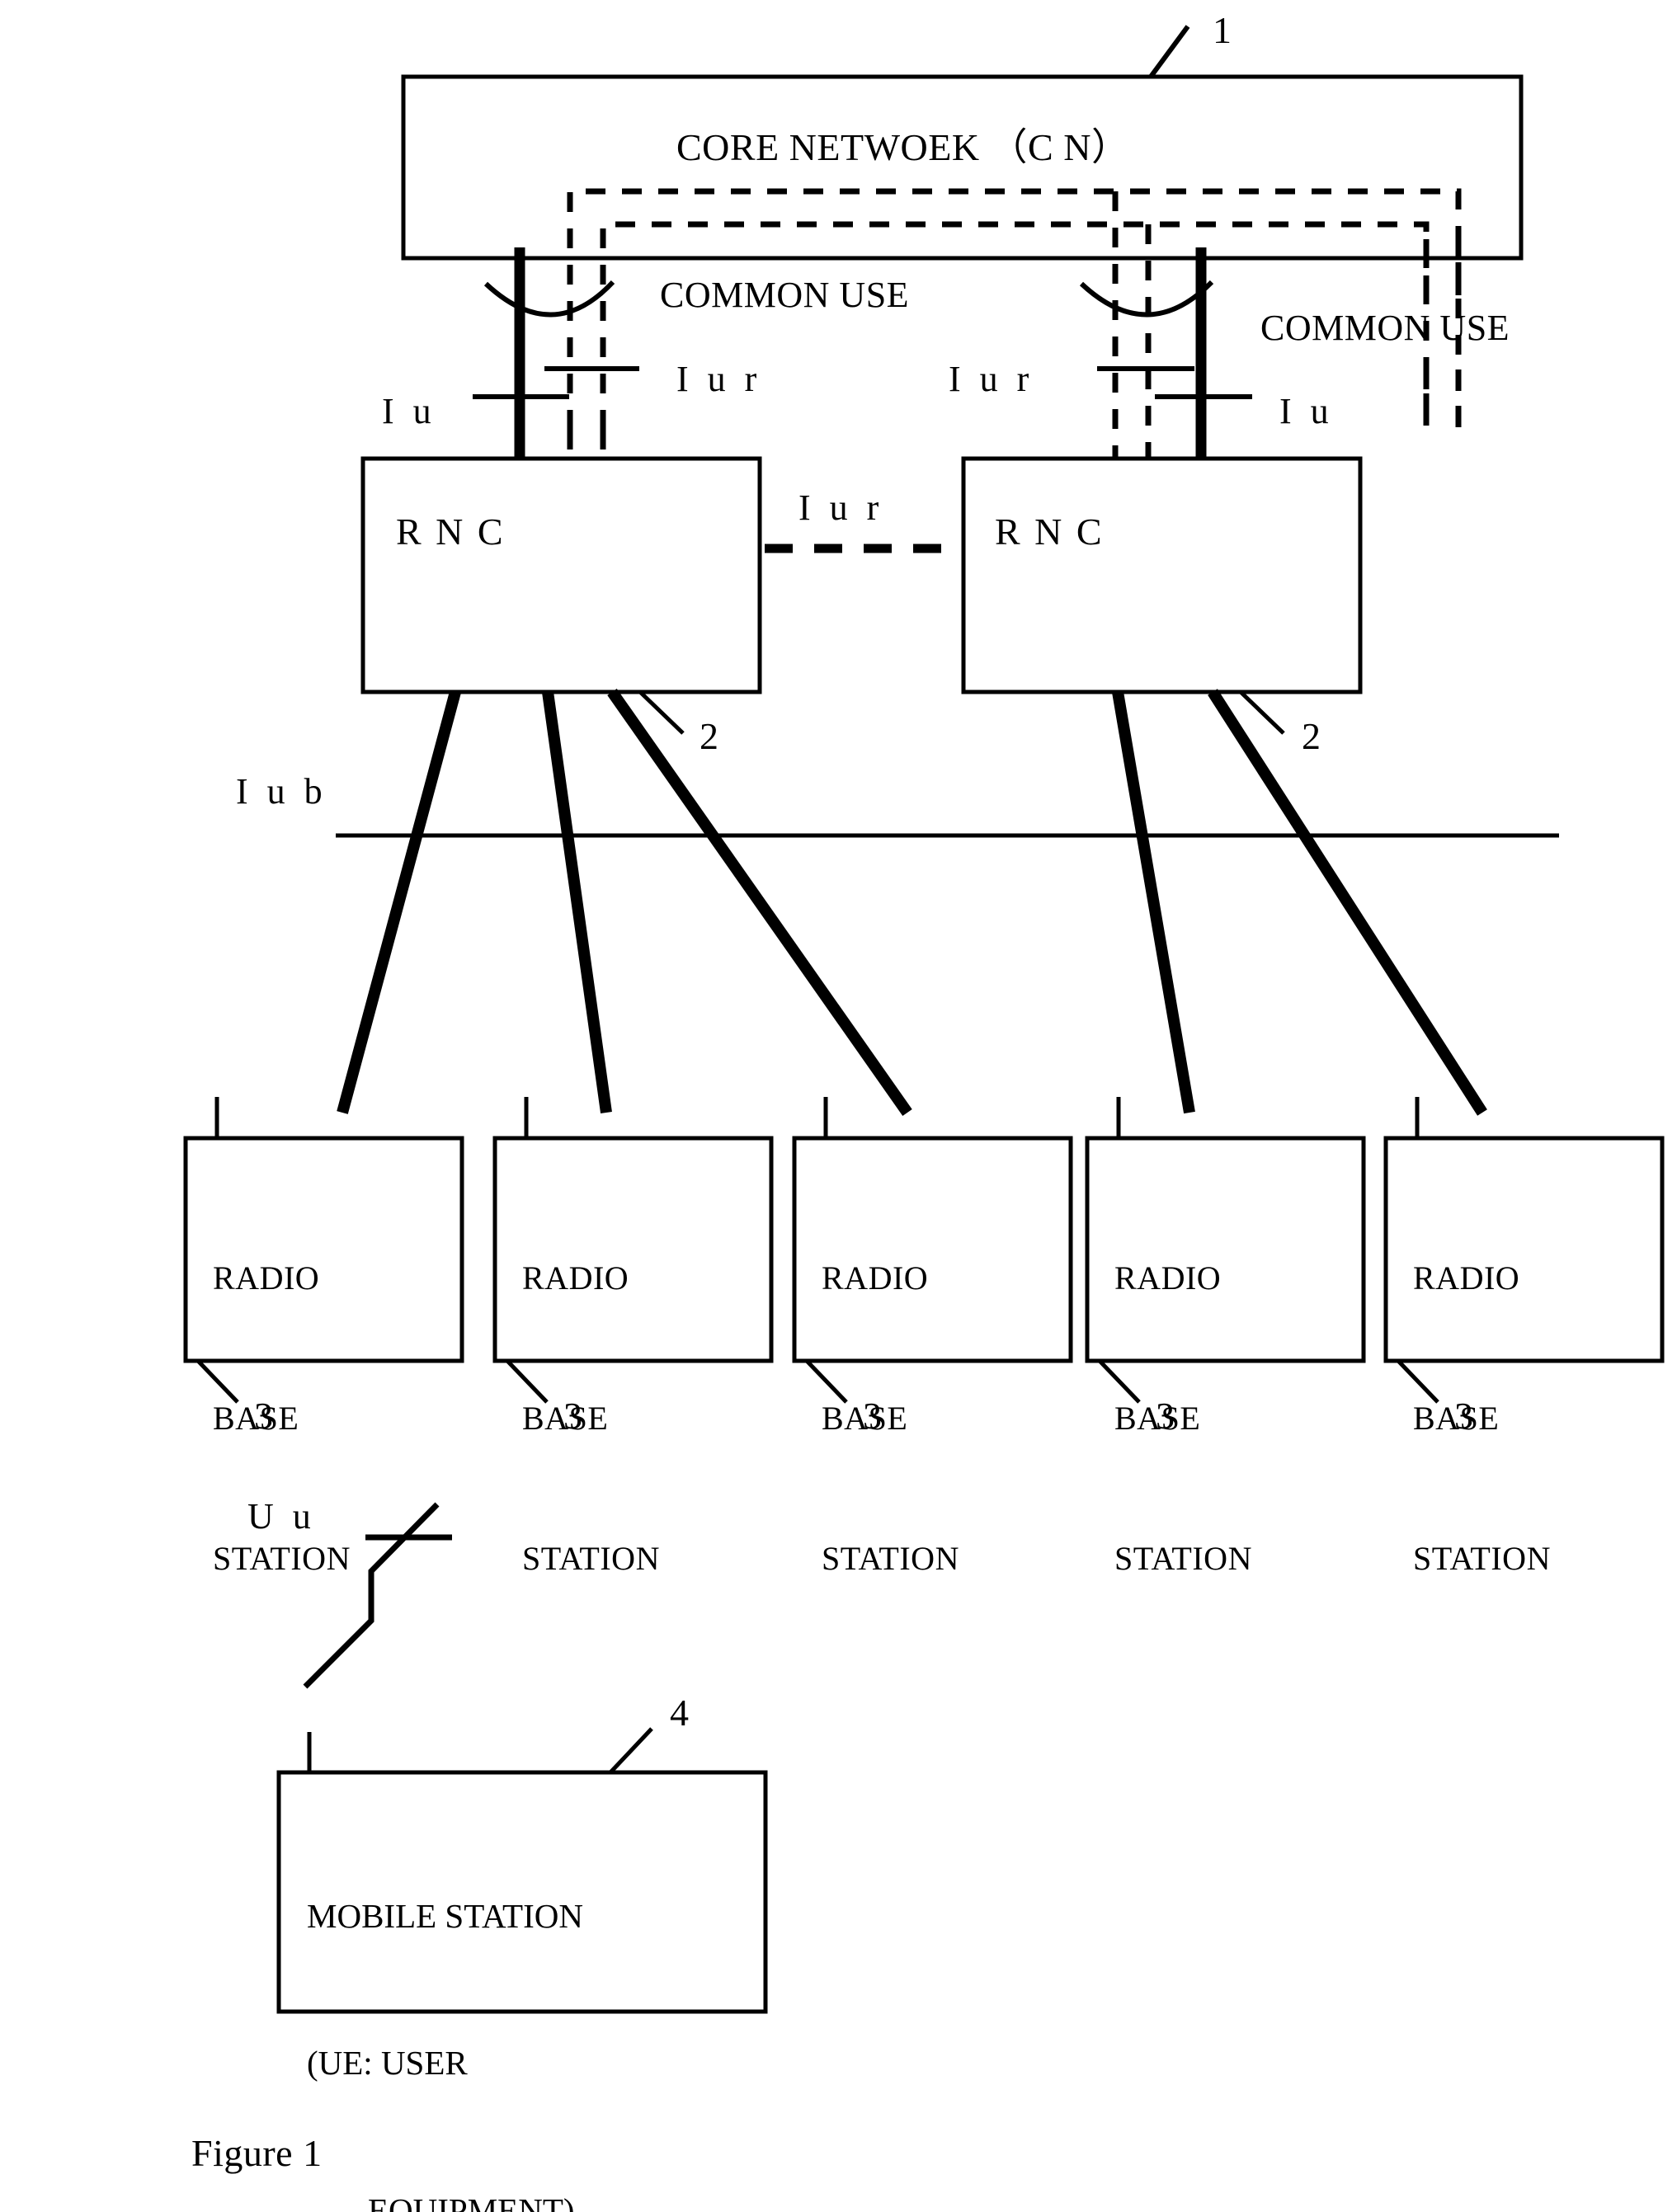 This screenshot has height=2212, width=1677. Describe the element at coordinates (266, 1278) in the screenshot. I see `rbs-label-1-line1: RADIO` at that location.